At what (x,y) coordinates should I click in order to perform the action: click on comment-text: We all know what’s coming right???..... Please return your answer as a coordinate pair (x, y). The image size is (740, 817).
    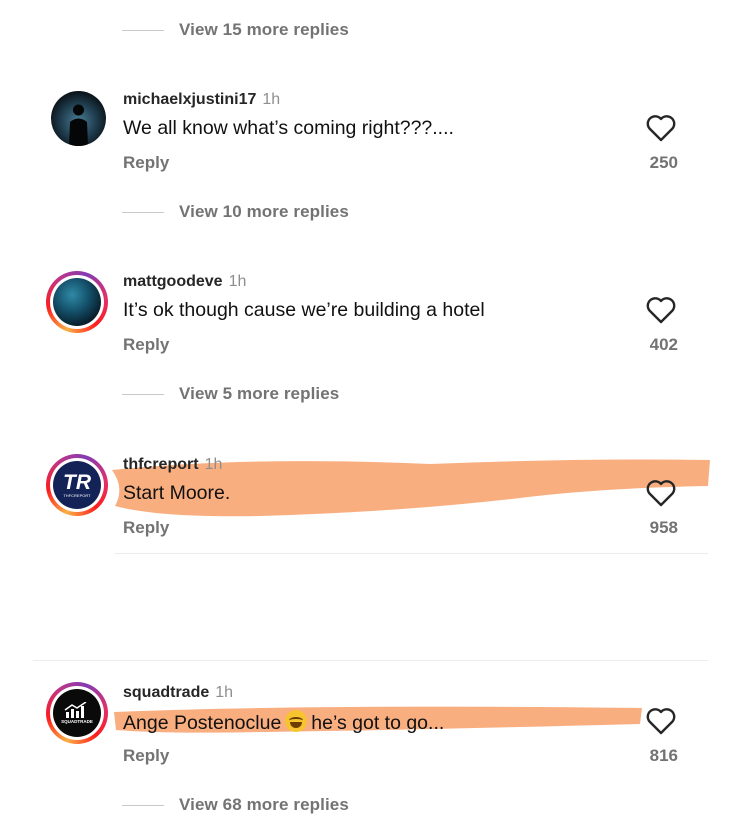
    Looking at the image, I should click on (288, 128).